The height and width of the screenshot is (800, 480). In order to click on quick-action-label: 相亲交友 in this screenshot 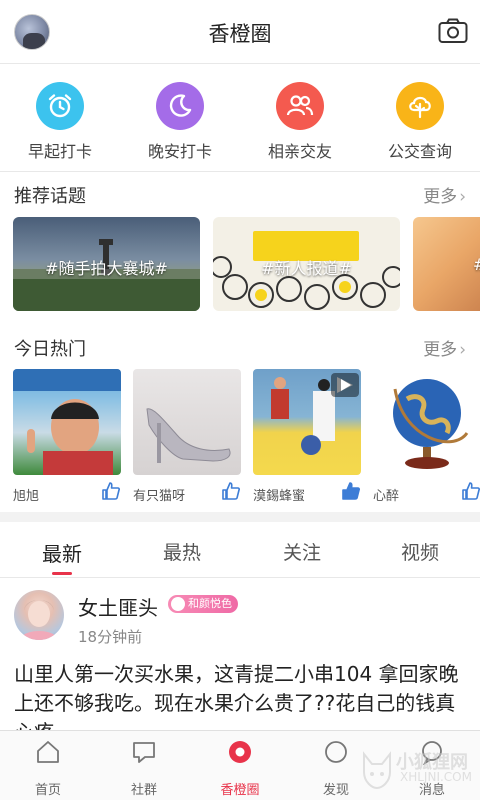, I will do `click(299, 151)`.